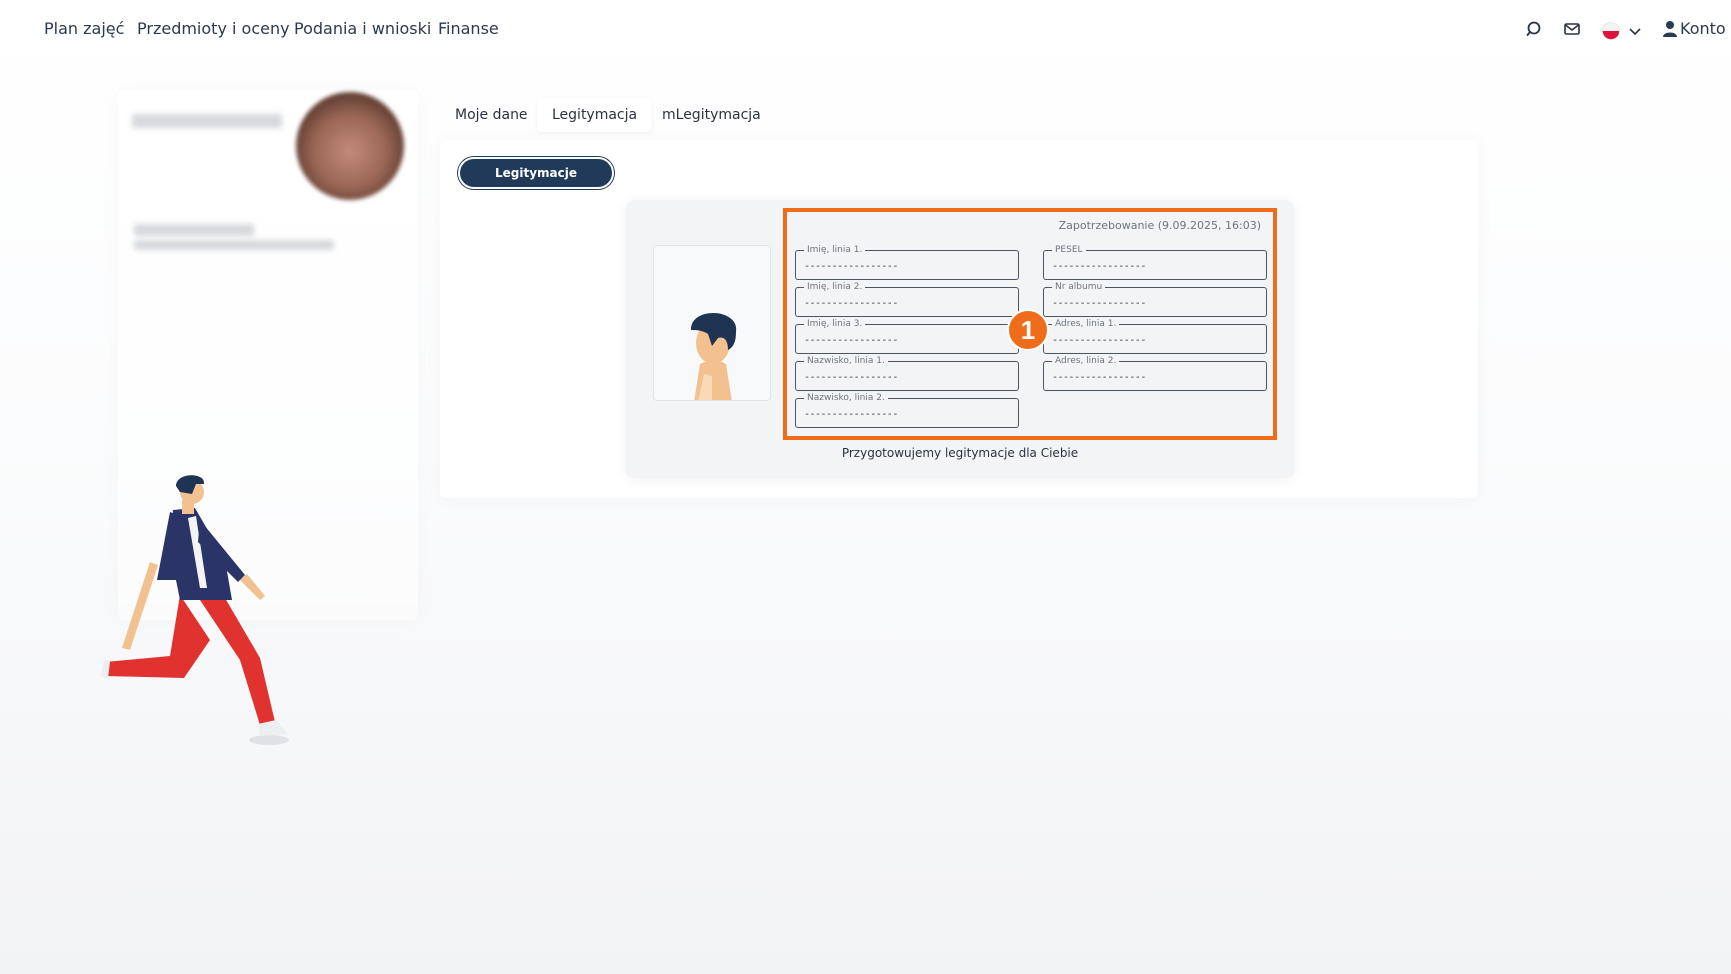  What do you see at coordinates (1028, 330) in the screenshot?
I see `step-number-badge: 1` at bounding box center [1028, 330].